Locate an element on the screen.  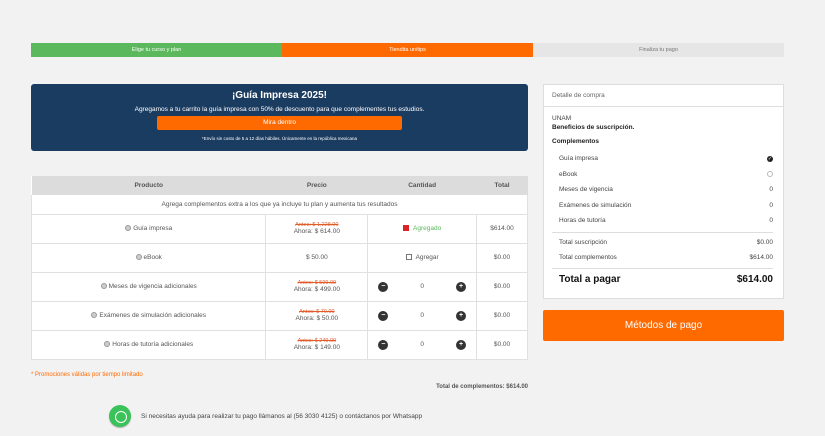
divider is located at coordinates (662, 232).